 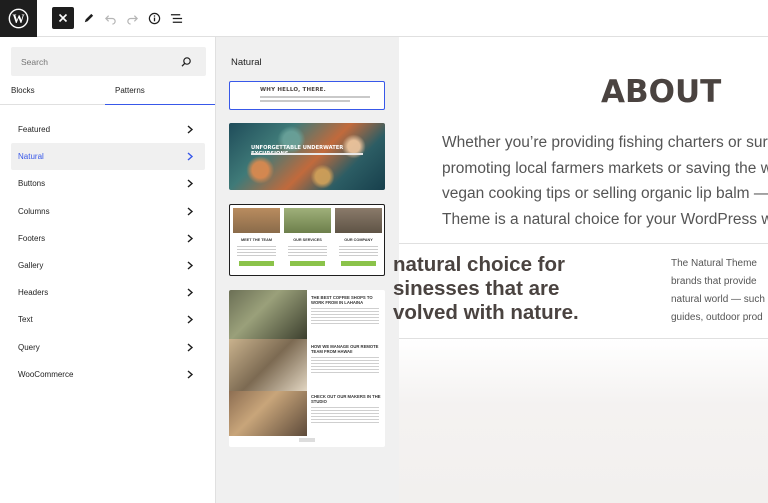 I want to click on big-heading-line: volved with nature., so click(x=486, y=312).